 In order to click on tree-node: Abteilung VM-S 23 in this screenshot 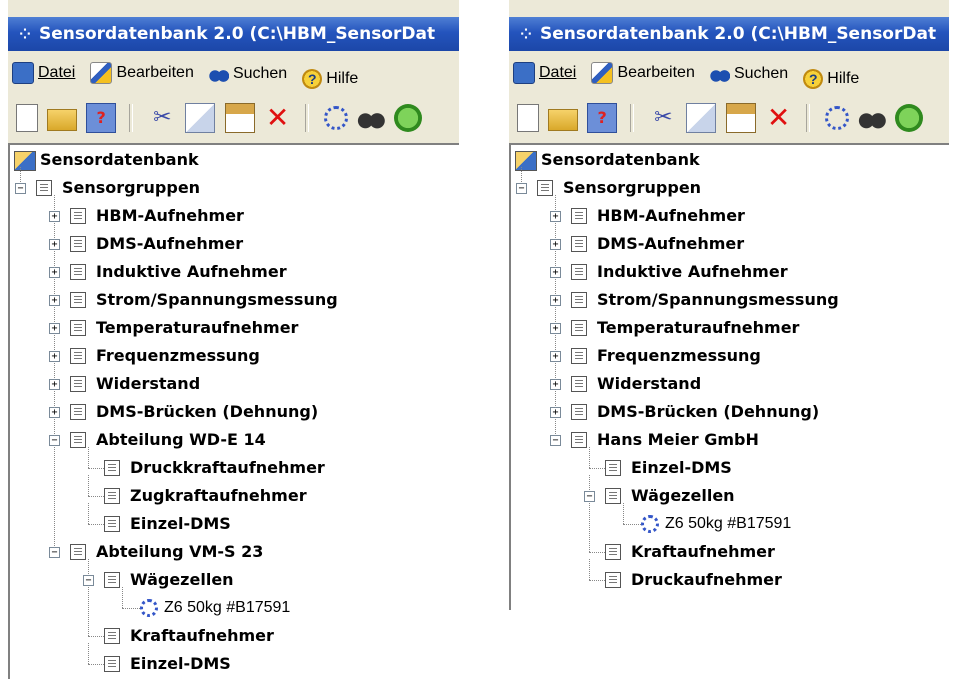, I will do `click(179, 552)`.